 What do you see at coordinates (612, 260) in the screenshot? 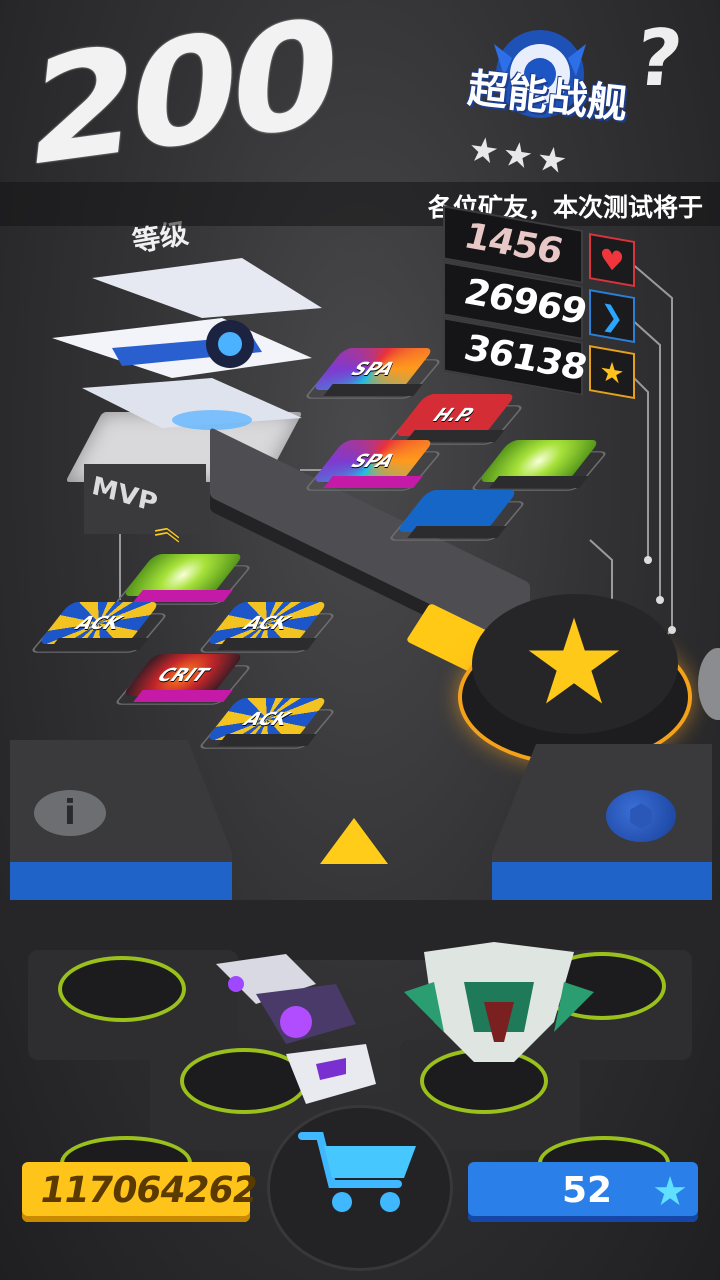
I see `heart-icon: ♥` at bounding box center [612, 260].